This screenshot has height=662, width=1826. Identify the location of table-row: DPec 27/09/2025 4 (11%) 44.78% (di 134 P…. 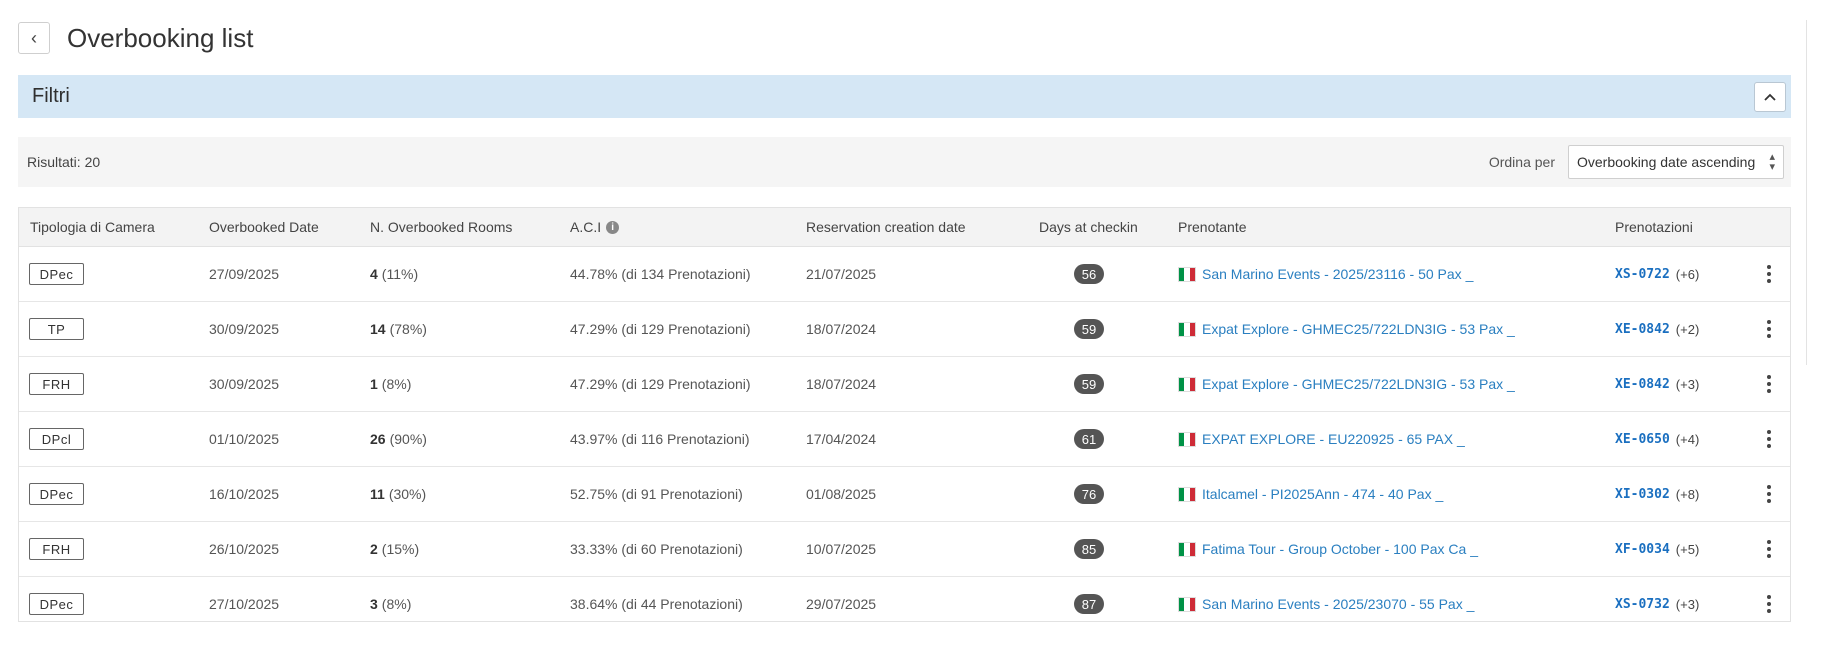
(904, 274).